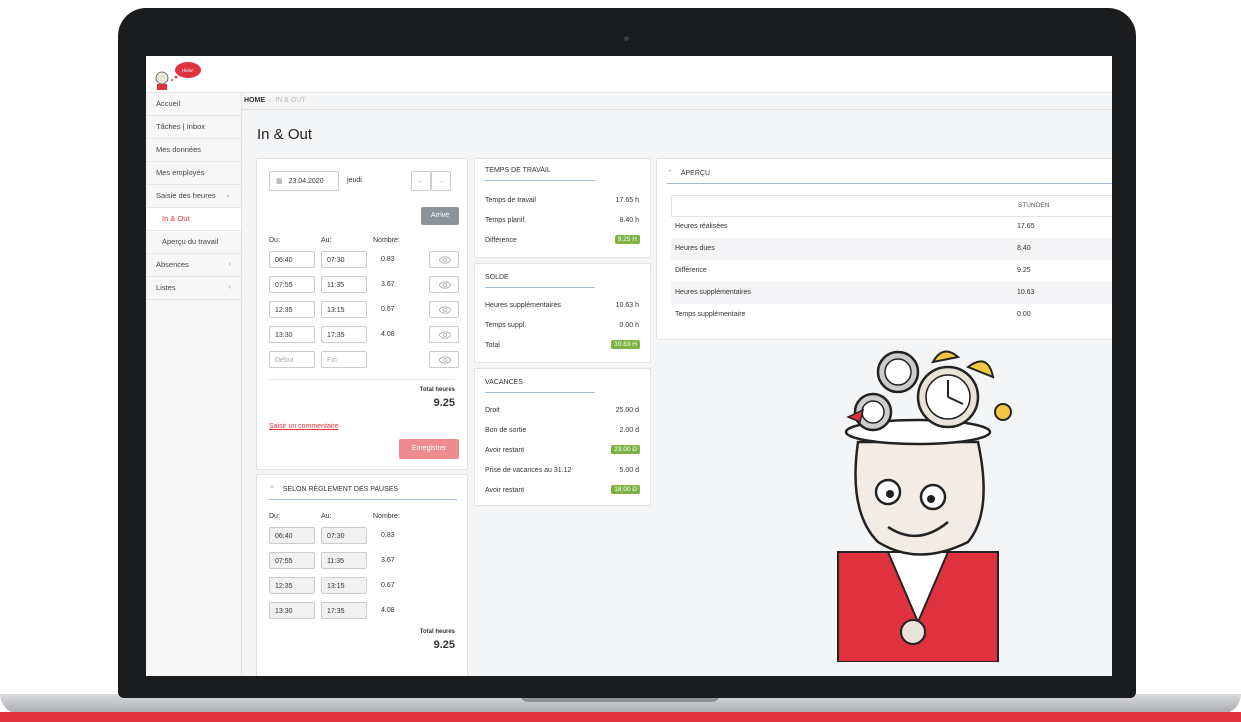 The height and width of the screenshot is (722, 1241). Describe the element at coordinates (344, 585) in the screenshot. I see `to-value: 13:15` at that location.